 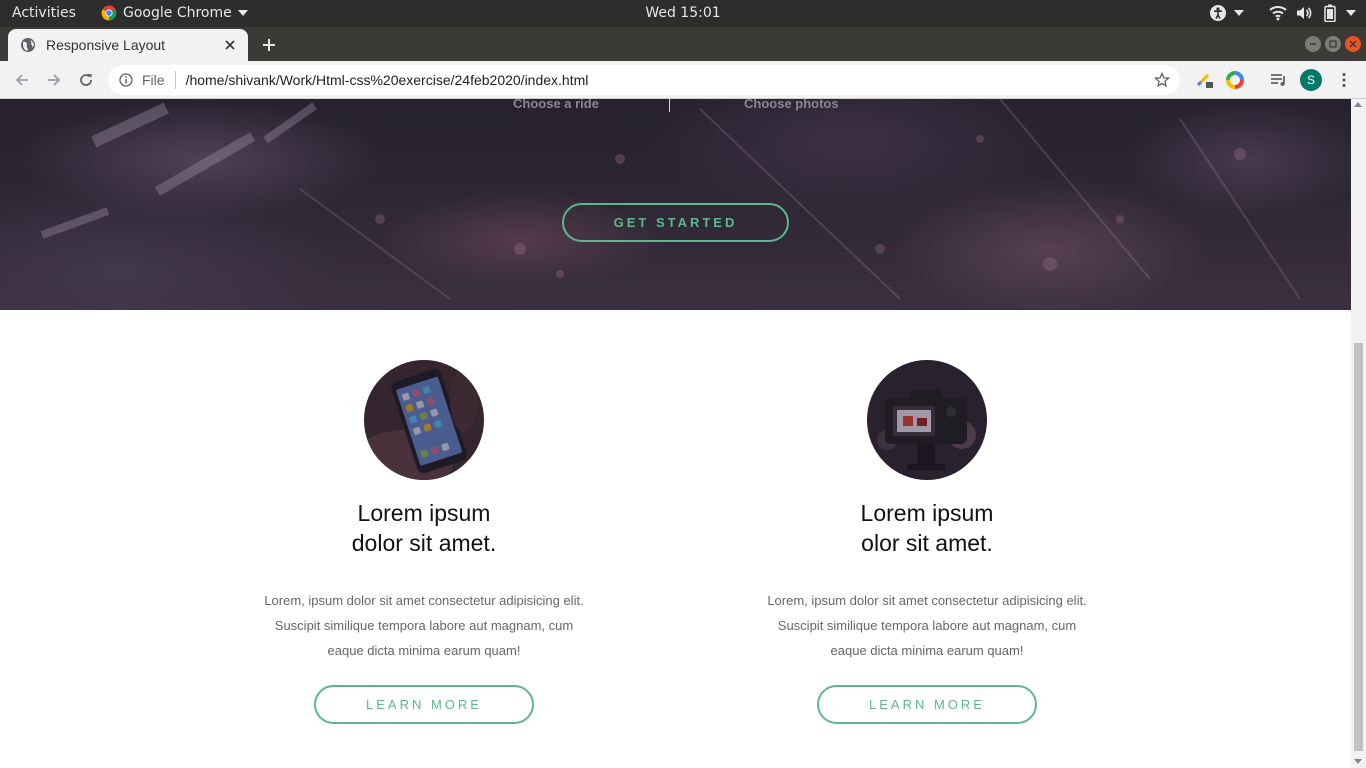 I want to click on forward-button, so click(x=54, y=80).